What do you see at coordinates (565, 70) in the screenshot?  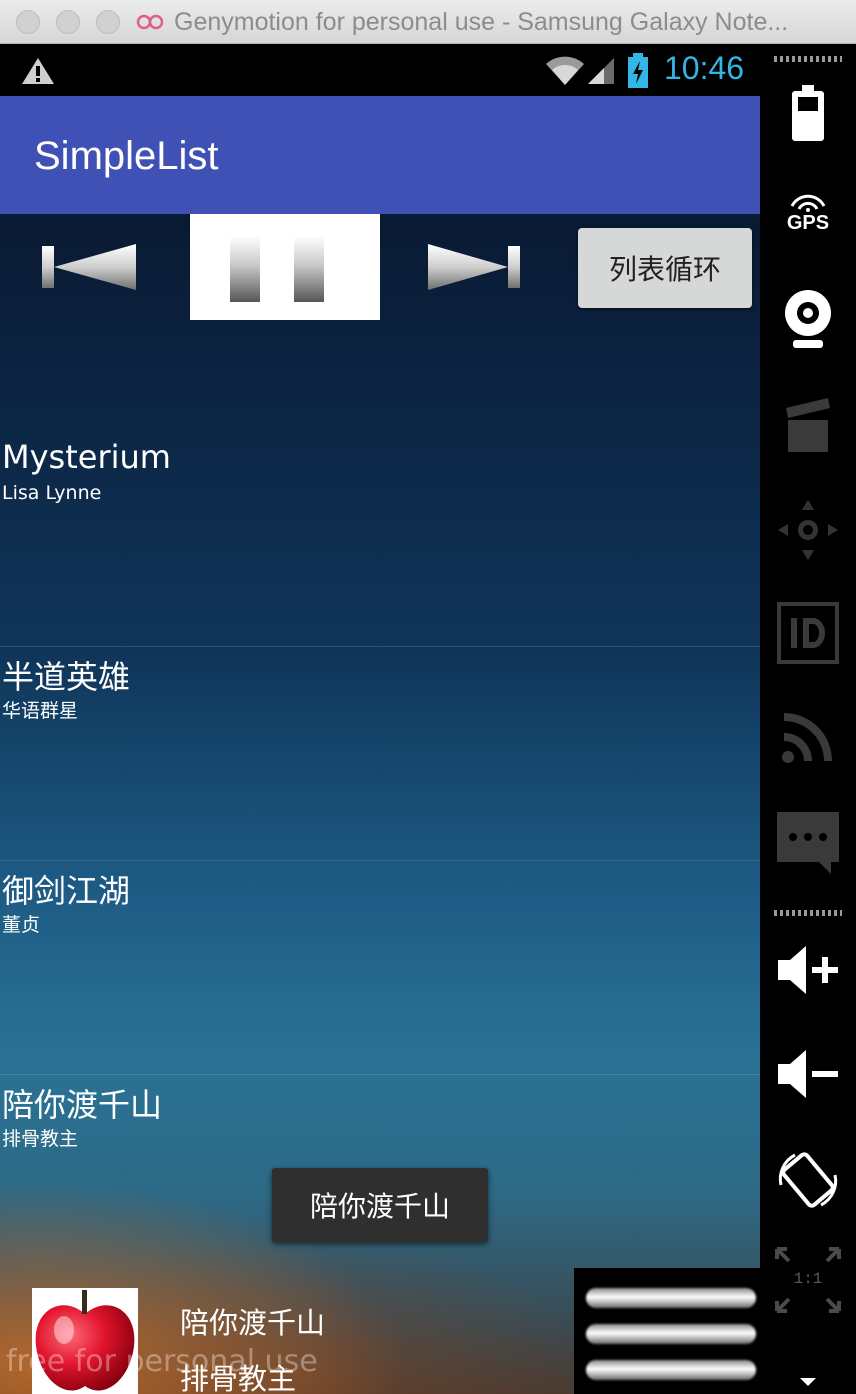 I see `wifi-icon` at bounding box center [565, 70].